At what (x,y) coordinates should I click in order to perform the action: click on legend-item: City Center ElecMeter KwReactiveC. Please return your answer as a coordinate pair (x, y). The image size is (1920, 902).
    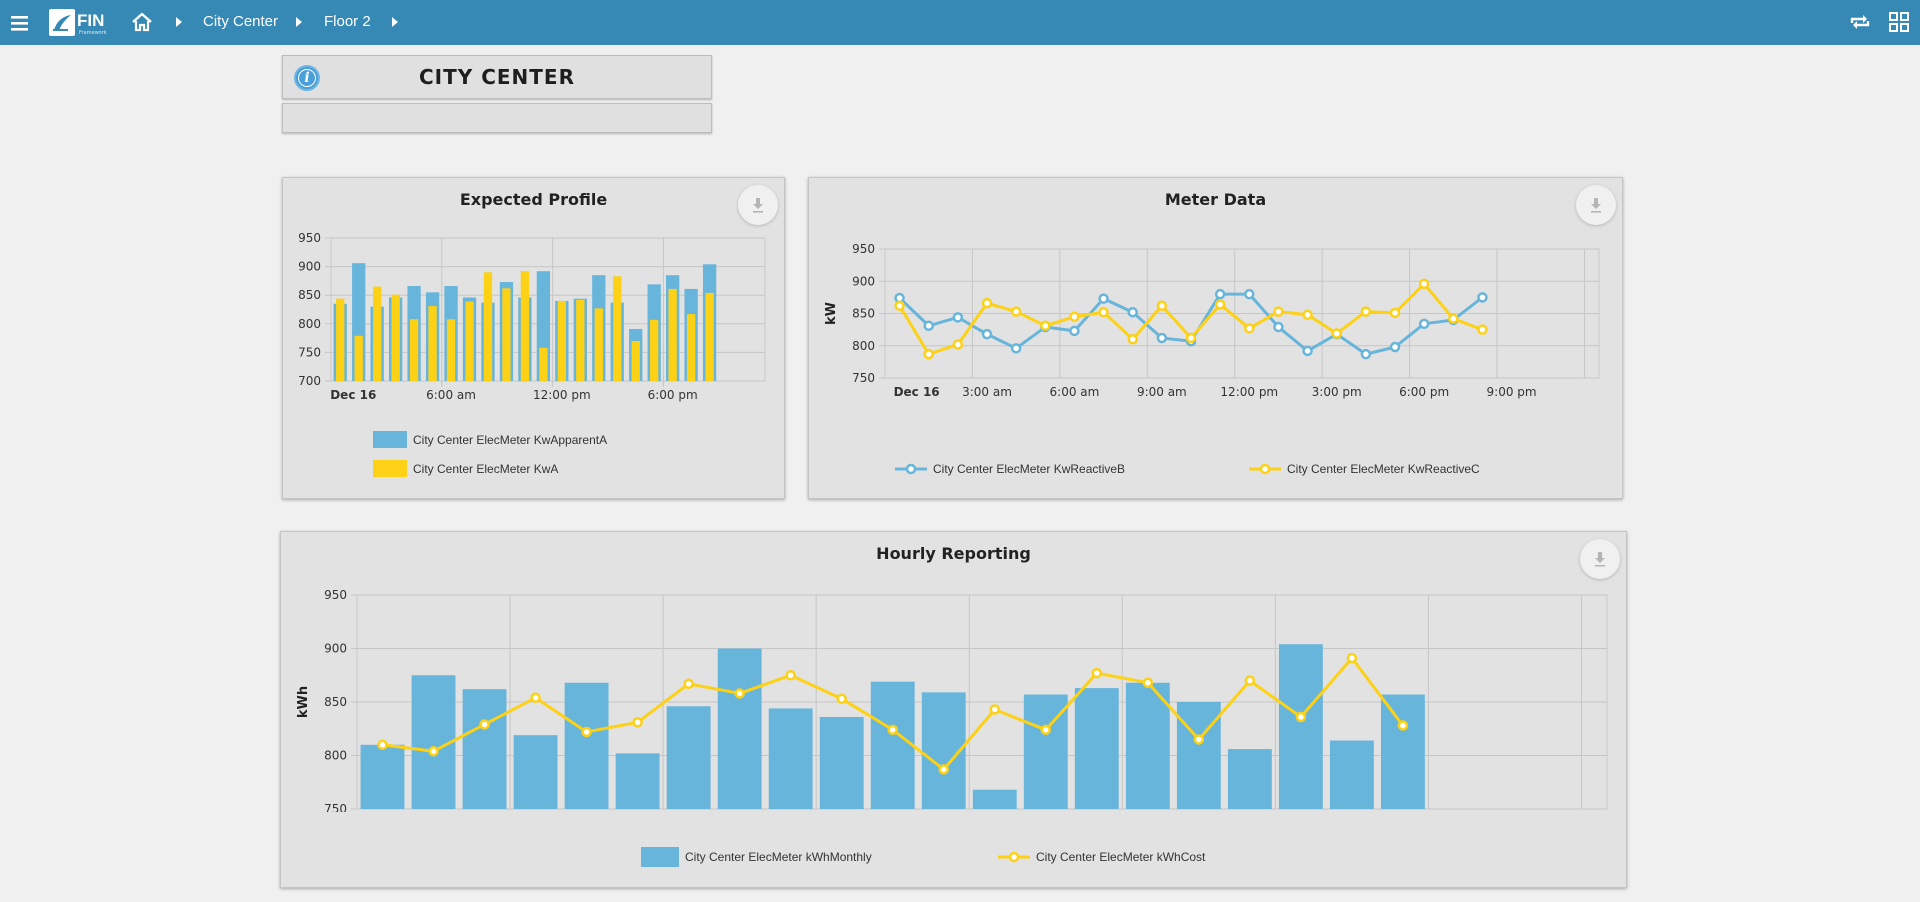
    Looking at the image, I should click on (1364, 469).